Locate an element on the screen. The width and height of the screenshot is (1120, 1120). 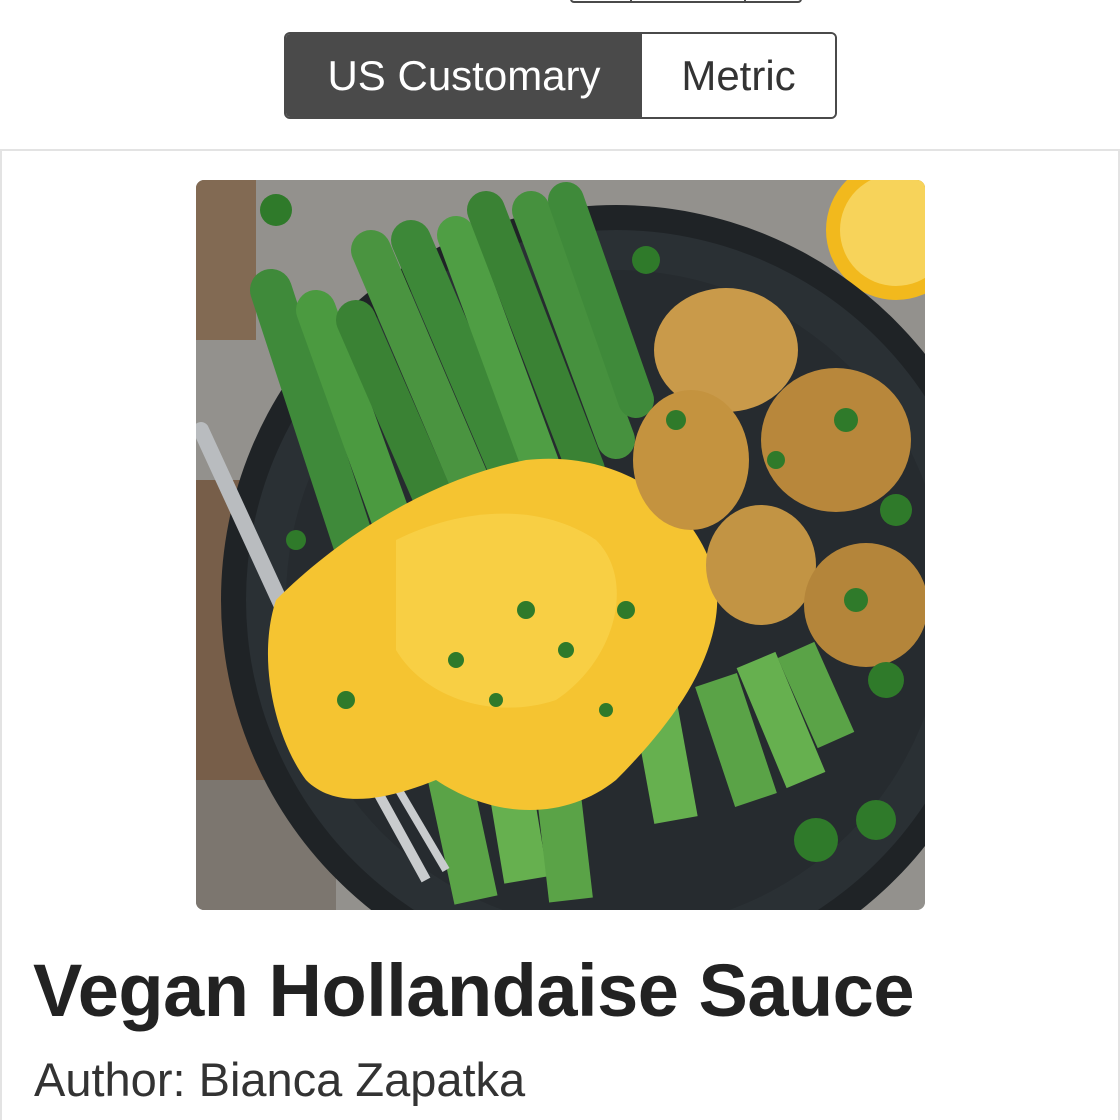
author-prefix: Author: is located at coordinates (110, 1079).